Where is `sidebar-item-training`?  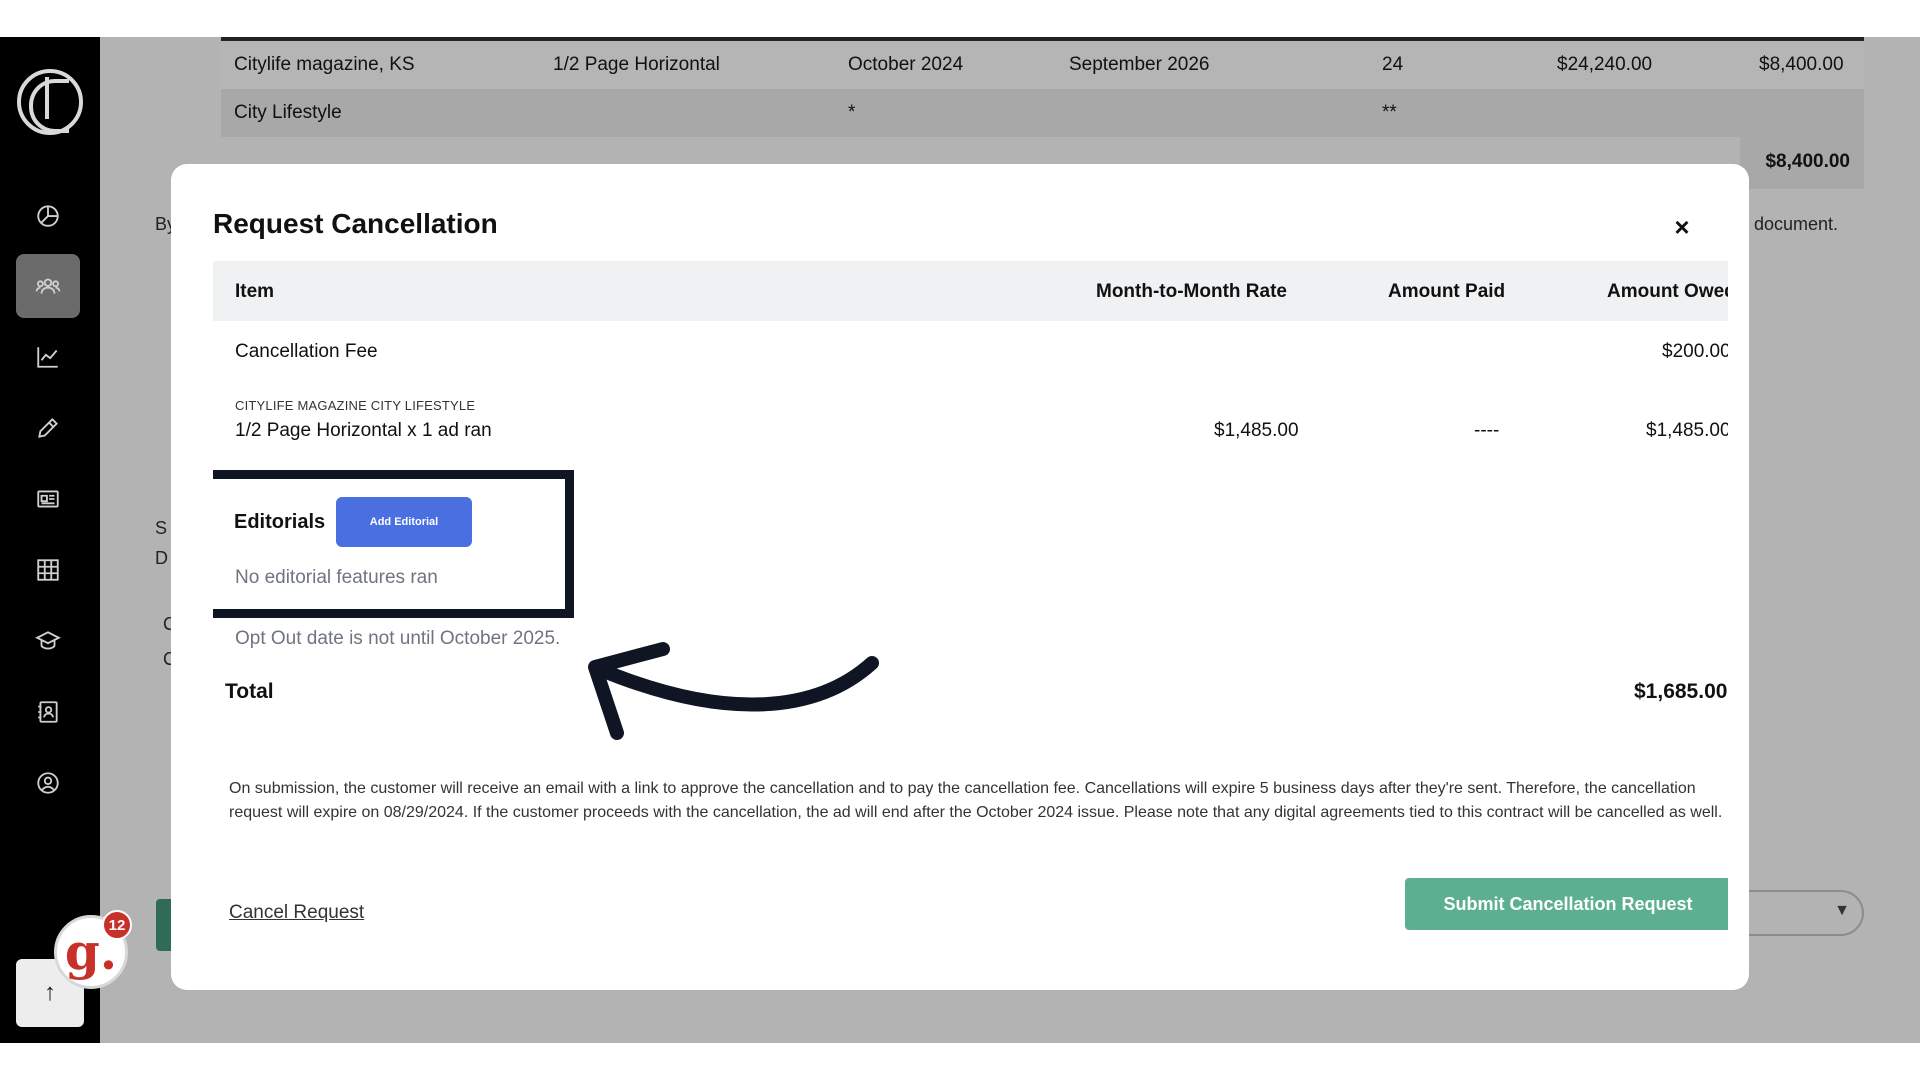 sidebar-item-training is located at coordinates (48, 641).